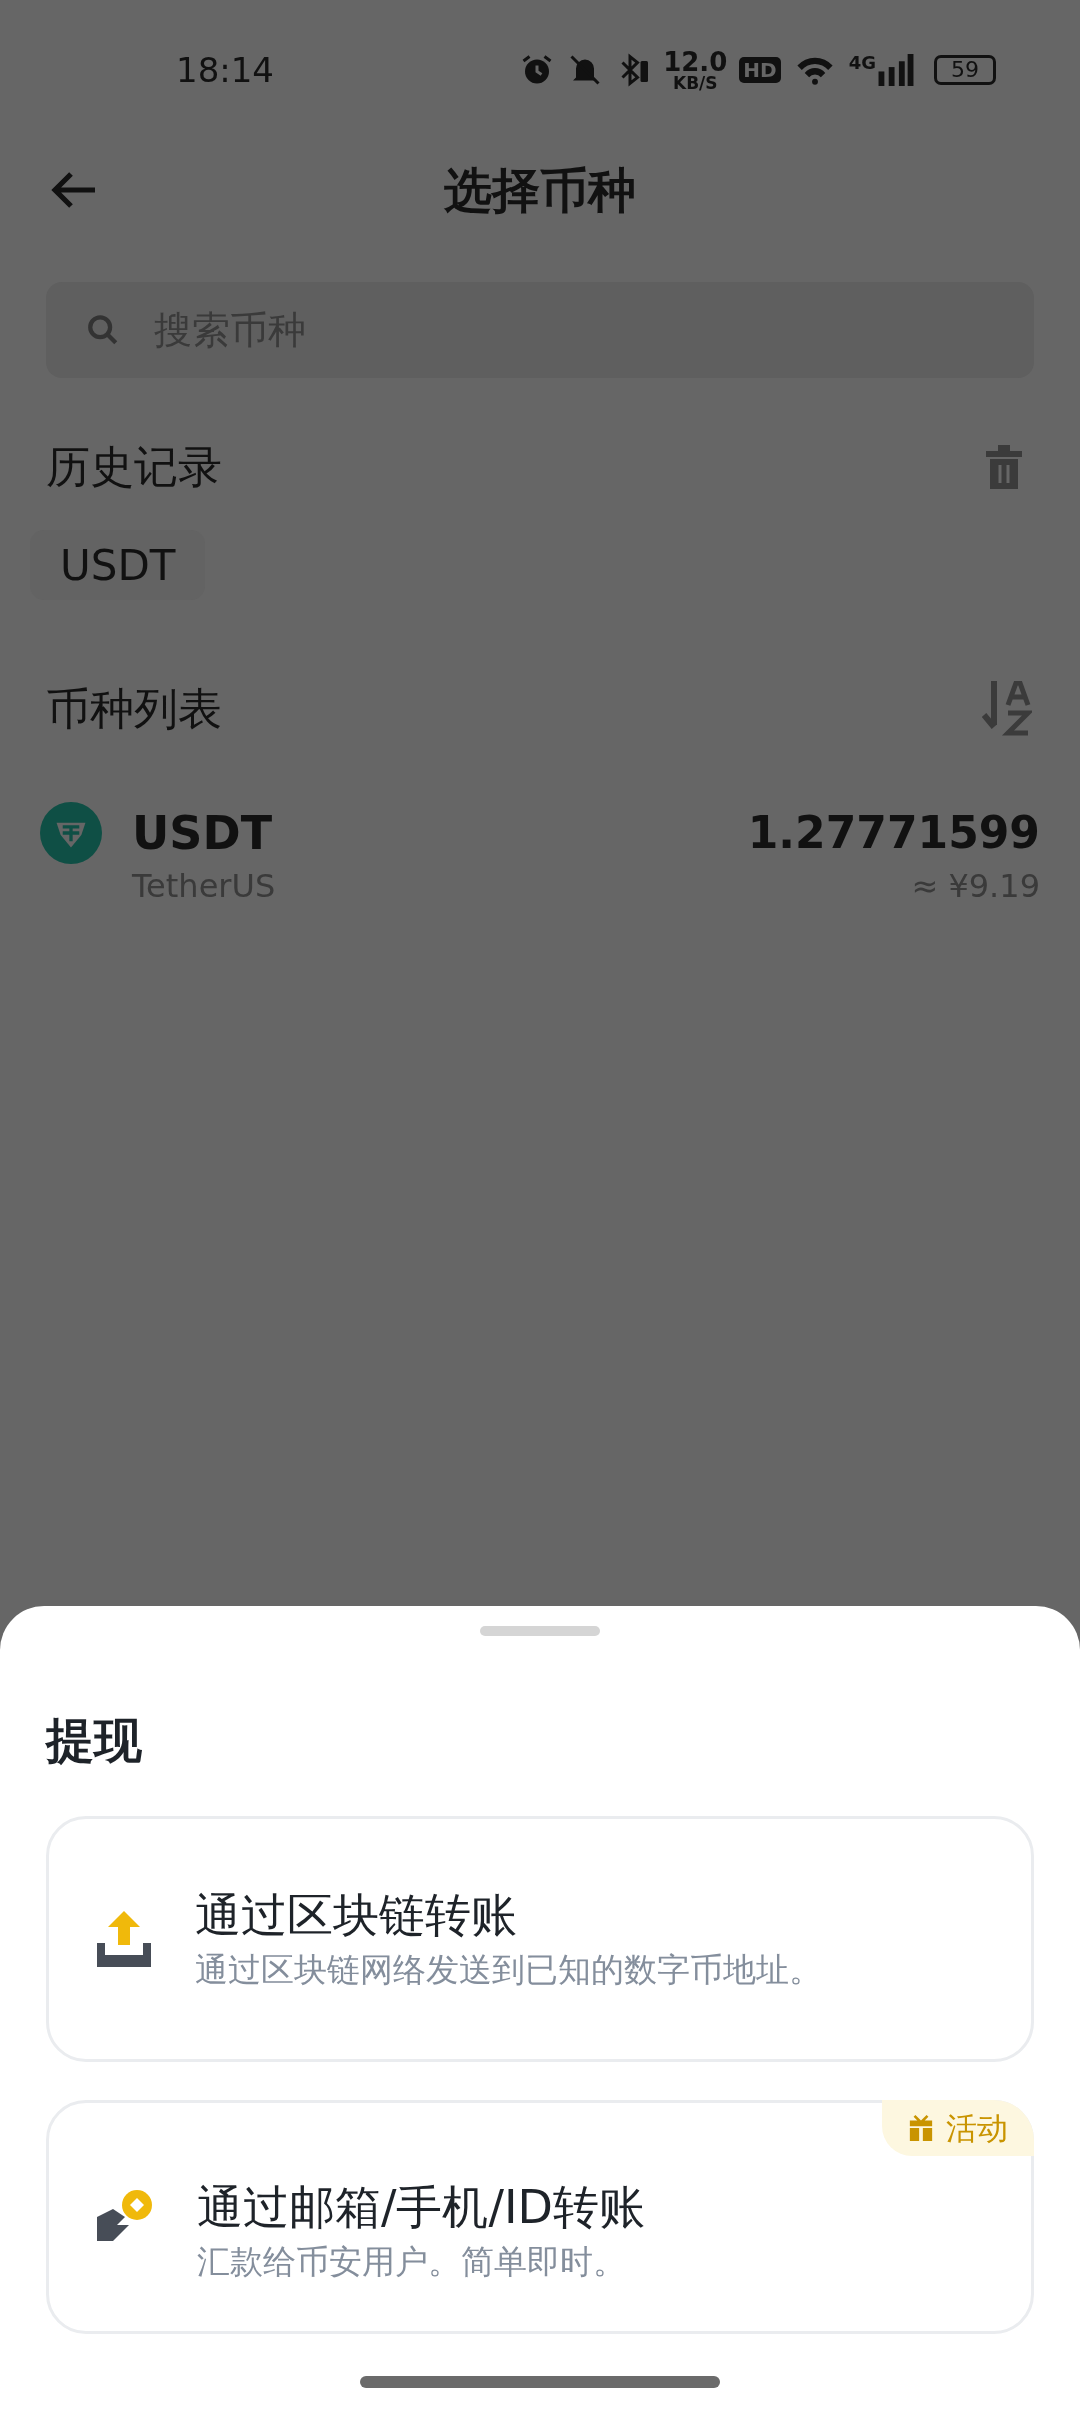  Describe the element at coordinates (421, 2207) in the screenshot. I see `option-title: 通过邮箱/手机/ID转账` at that location.